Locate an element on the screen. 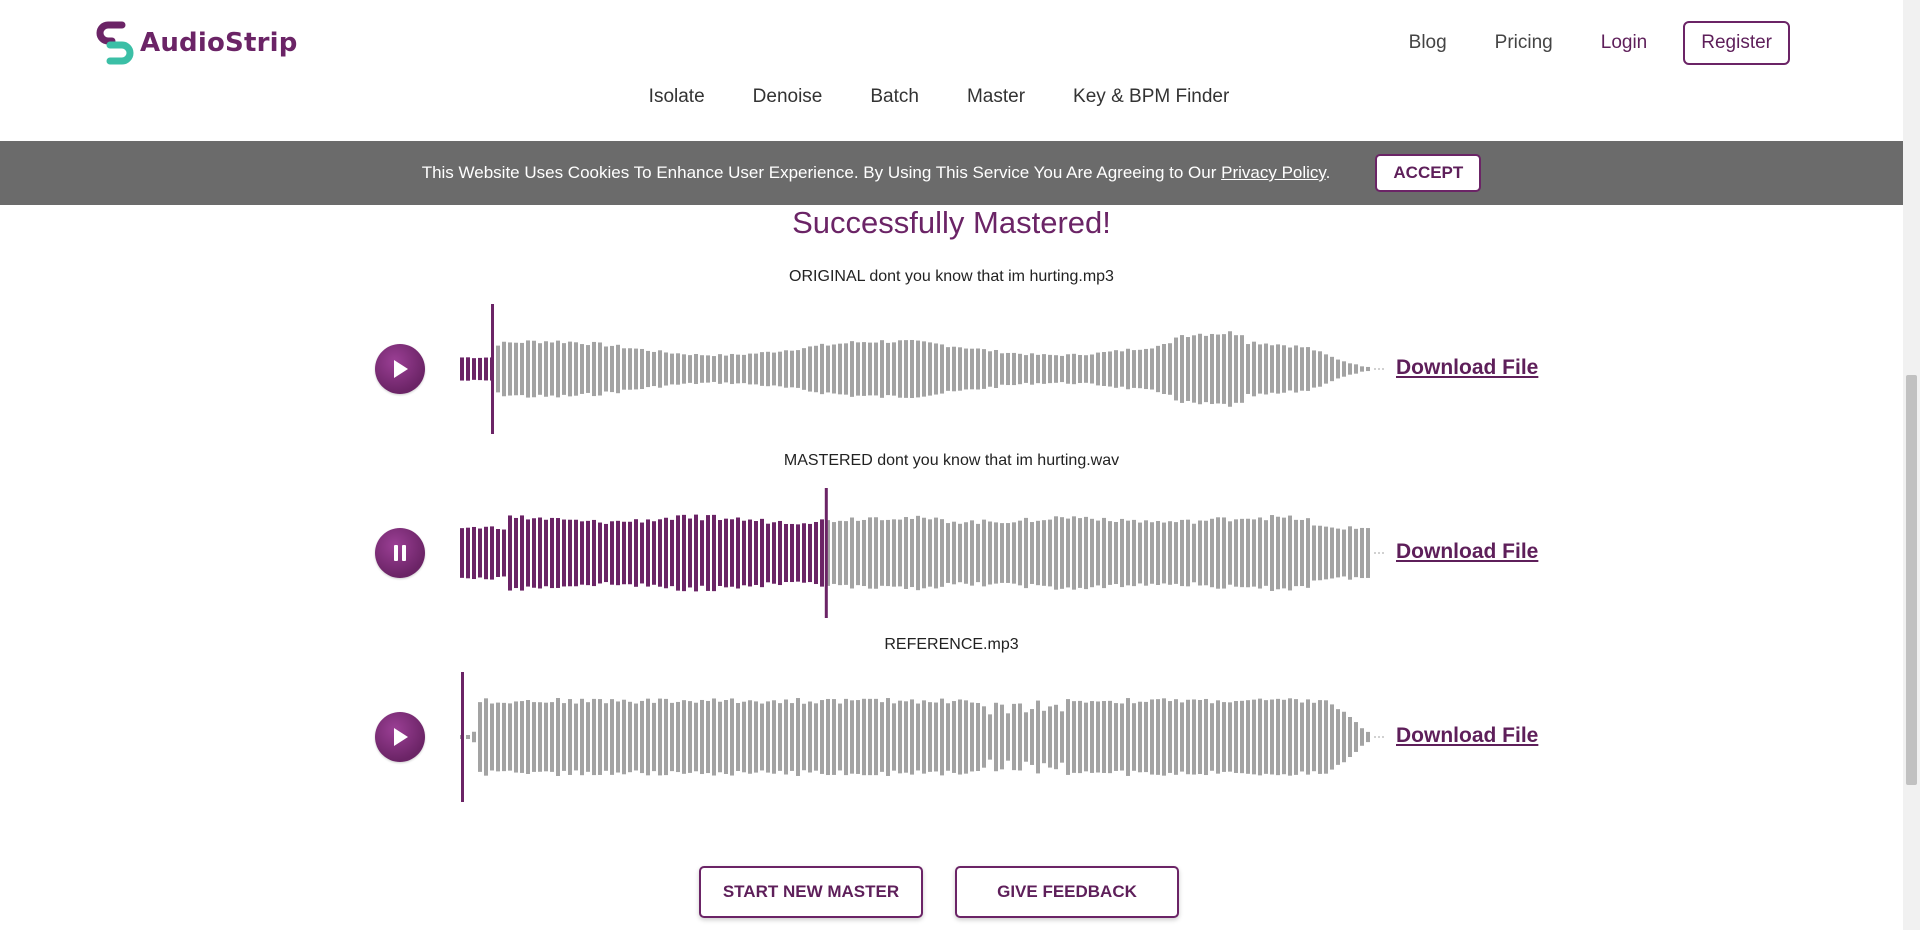 The height and width of the screenshot is (930, 1920). give-feedback-button: GIVE FEEDBACK is located at coordinates (1067, 892).